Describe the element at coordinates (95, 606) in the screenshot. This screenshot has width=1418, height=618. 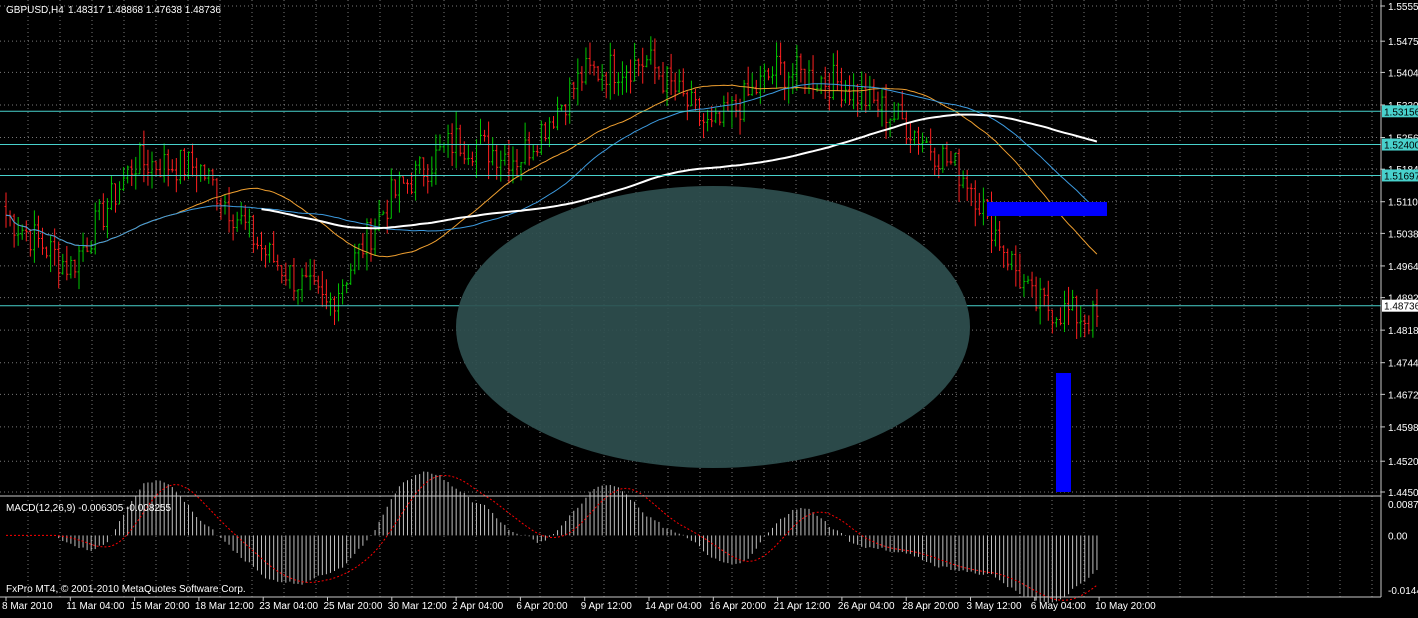
I see `time-axis-label: 11 Mar 04:00` at that location.